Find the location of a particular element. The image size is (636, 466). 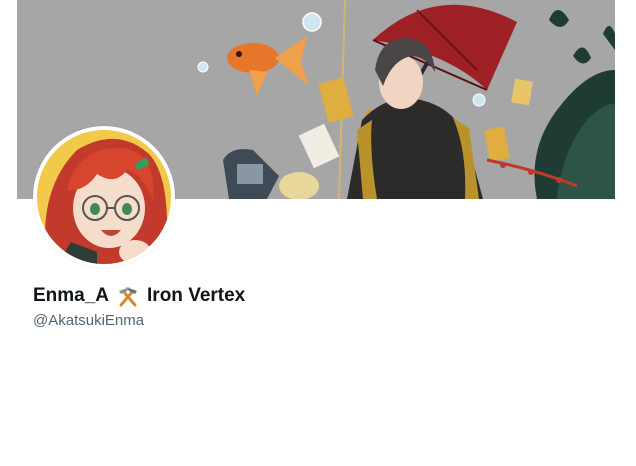

hammer-and-pick-icon is located at coordinates (128, 296).